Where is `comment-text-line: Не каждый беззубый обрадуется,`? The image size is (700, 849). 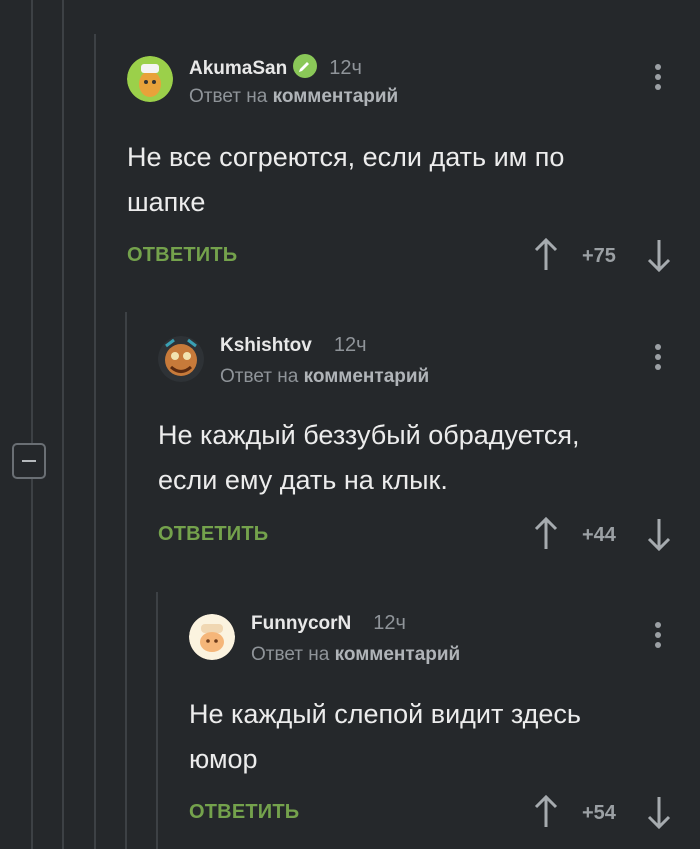
comment-text-line: Не каждый беззубый обрадуется, is located at coordinates (369, 435).